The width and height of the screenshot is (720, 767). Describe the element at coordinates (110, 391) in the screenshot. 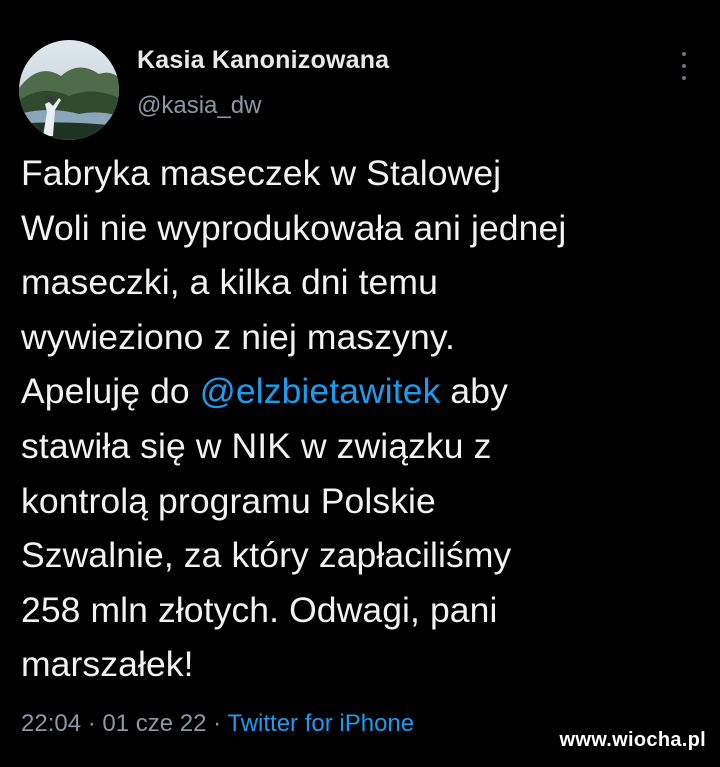

I see `tweet-line-text: Apeluję do` at that location.